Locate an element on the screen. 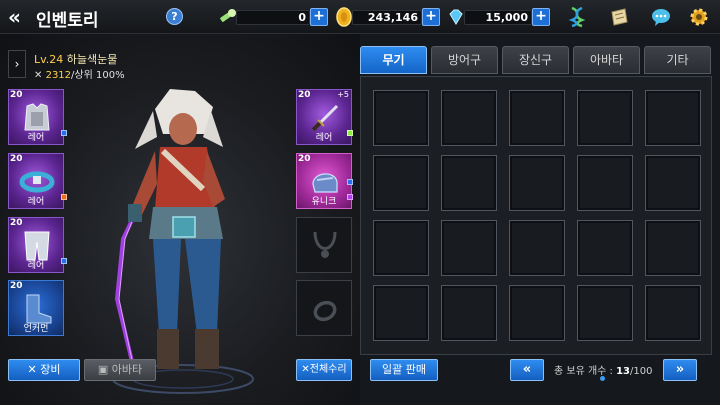 This screenshot has height=405, width=720. ring-slot is located at coordinates (324, 308).